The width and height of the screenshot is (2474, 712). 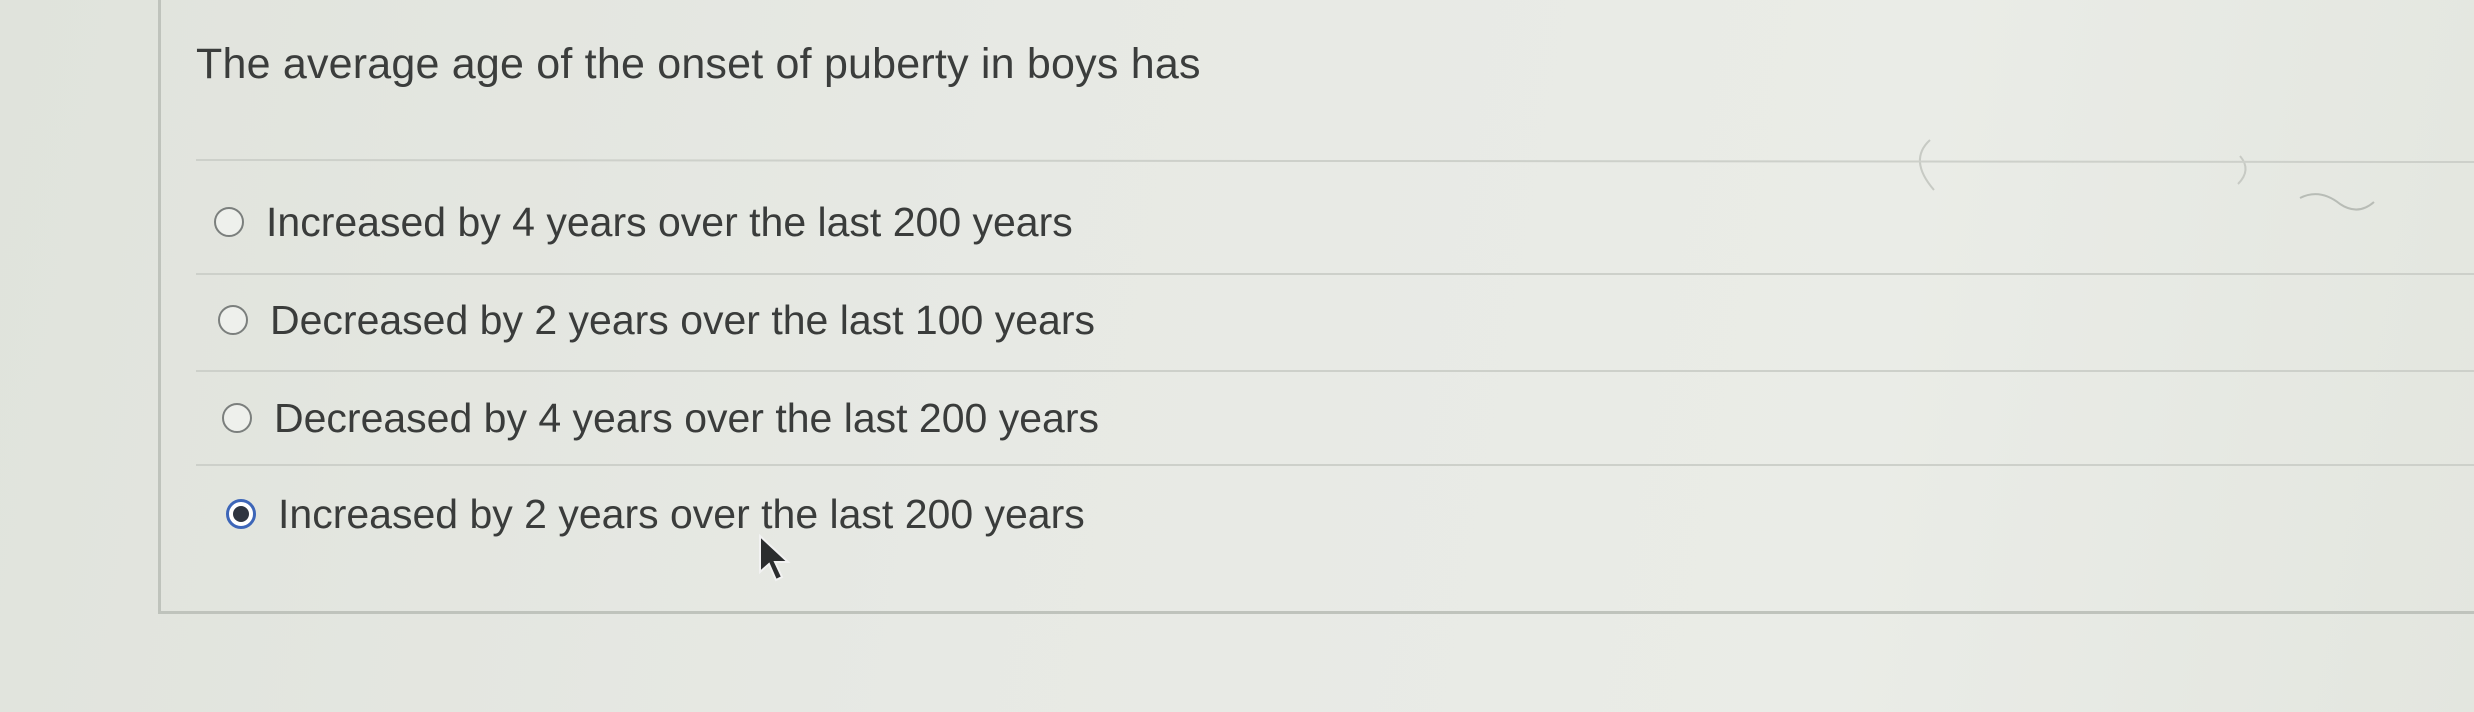 I want to click on mouse-pointer-icon, so click(x=775, y=558).